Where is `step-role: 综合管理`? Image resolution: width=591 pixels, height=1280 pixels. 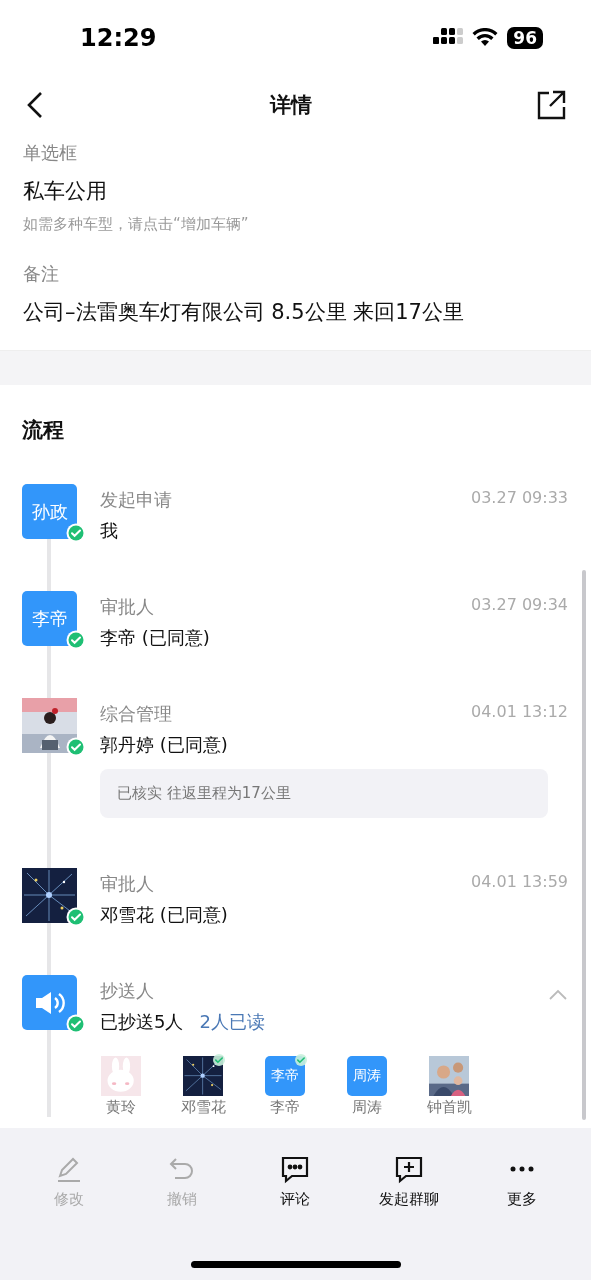 step-role: 综合管理 is located at coordinates (136, 714).